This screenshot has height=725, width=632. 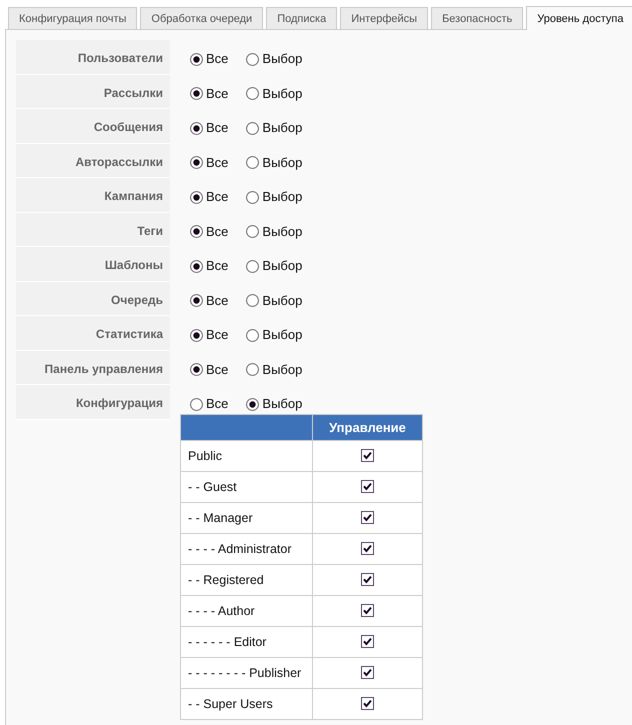 I want to click on group-name: Public, so click(x=204, y=456).